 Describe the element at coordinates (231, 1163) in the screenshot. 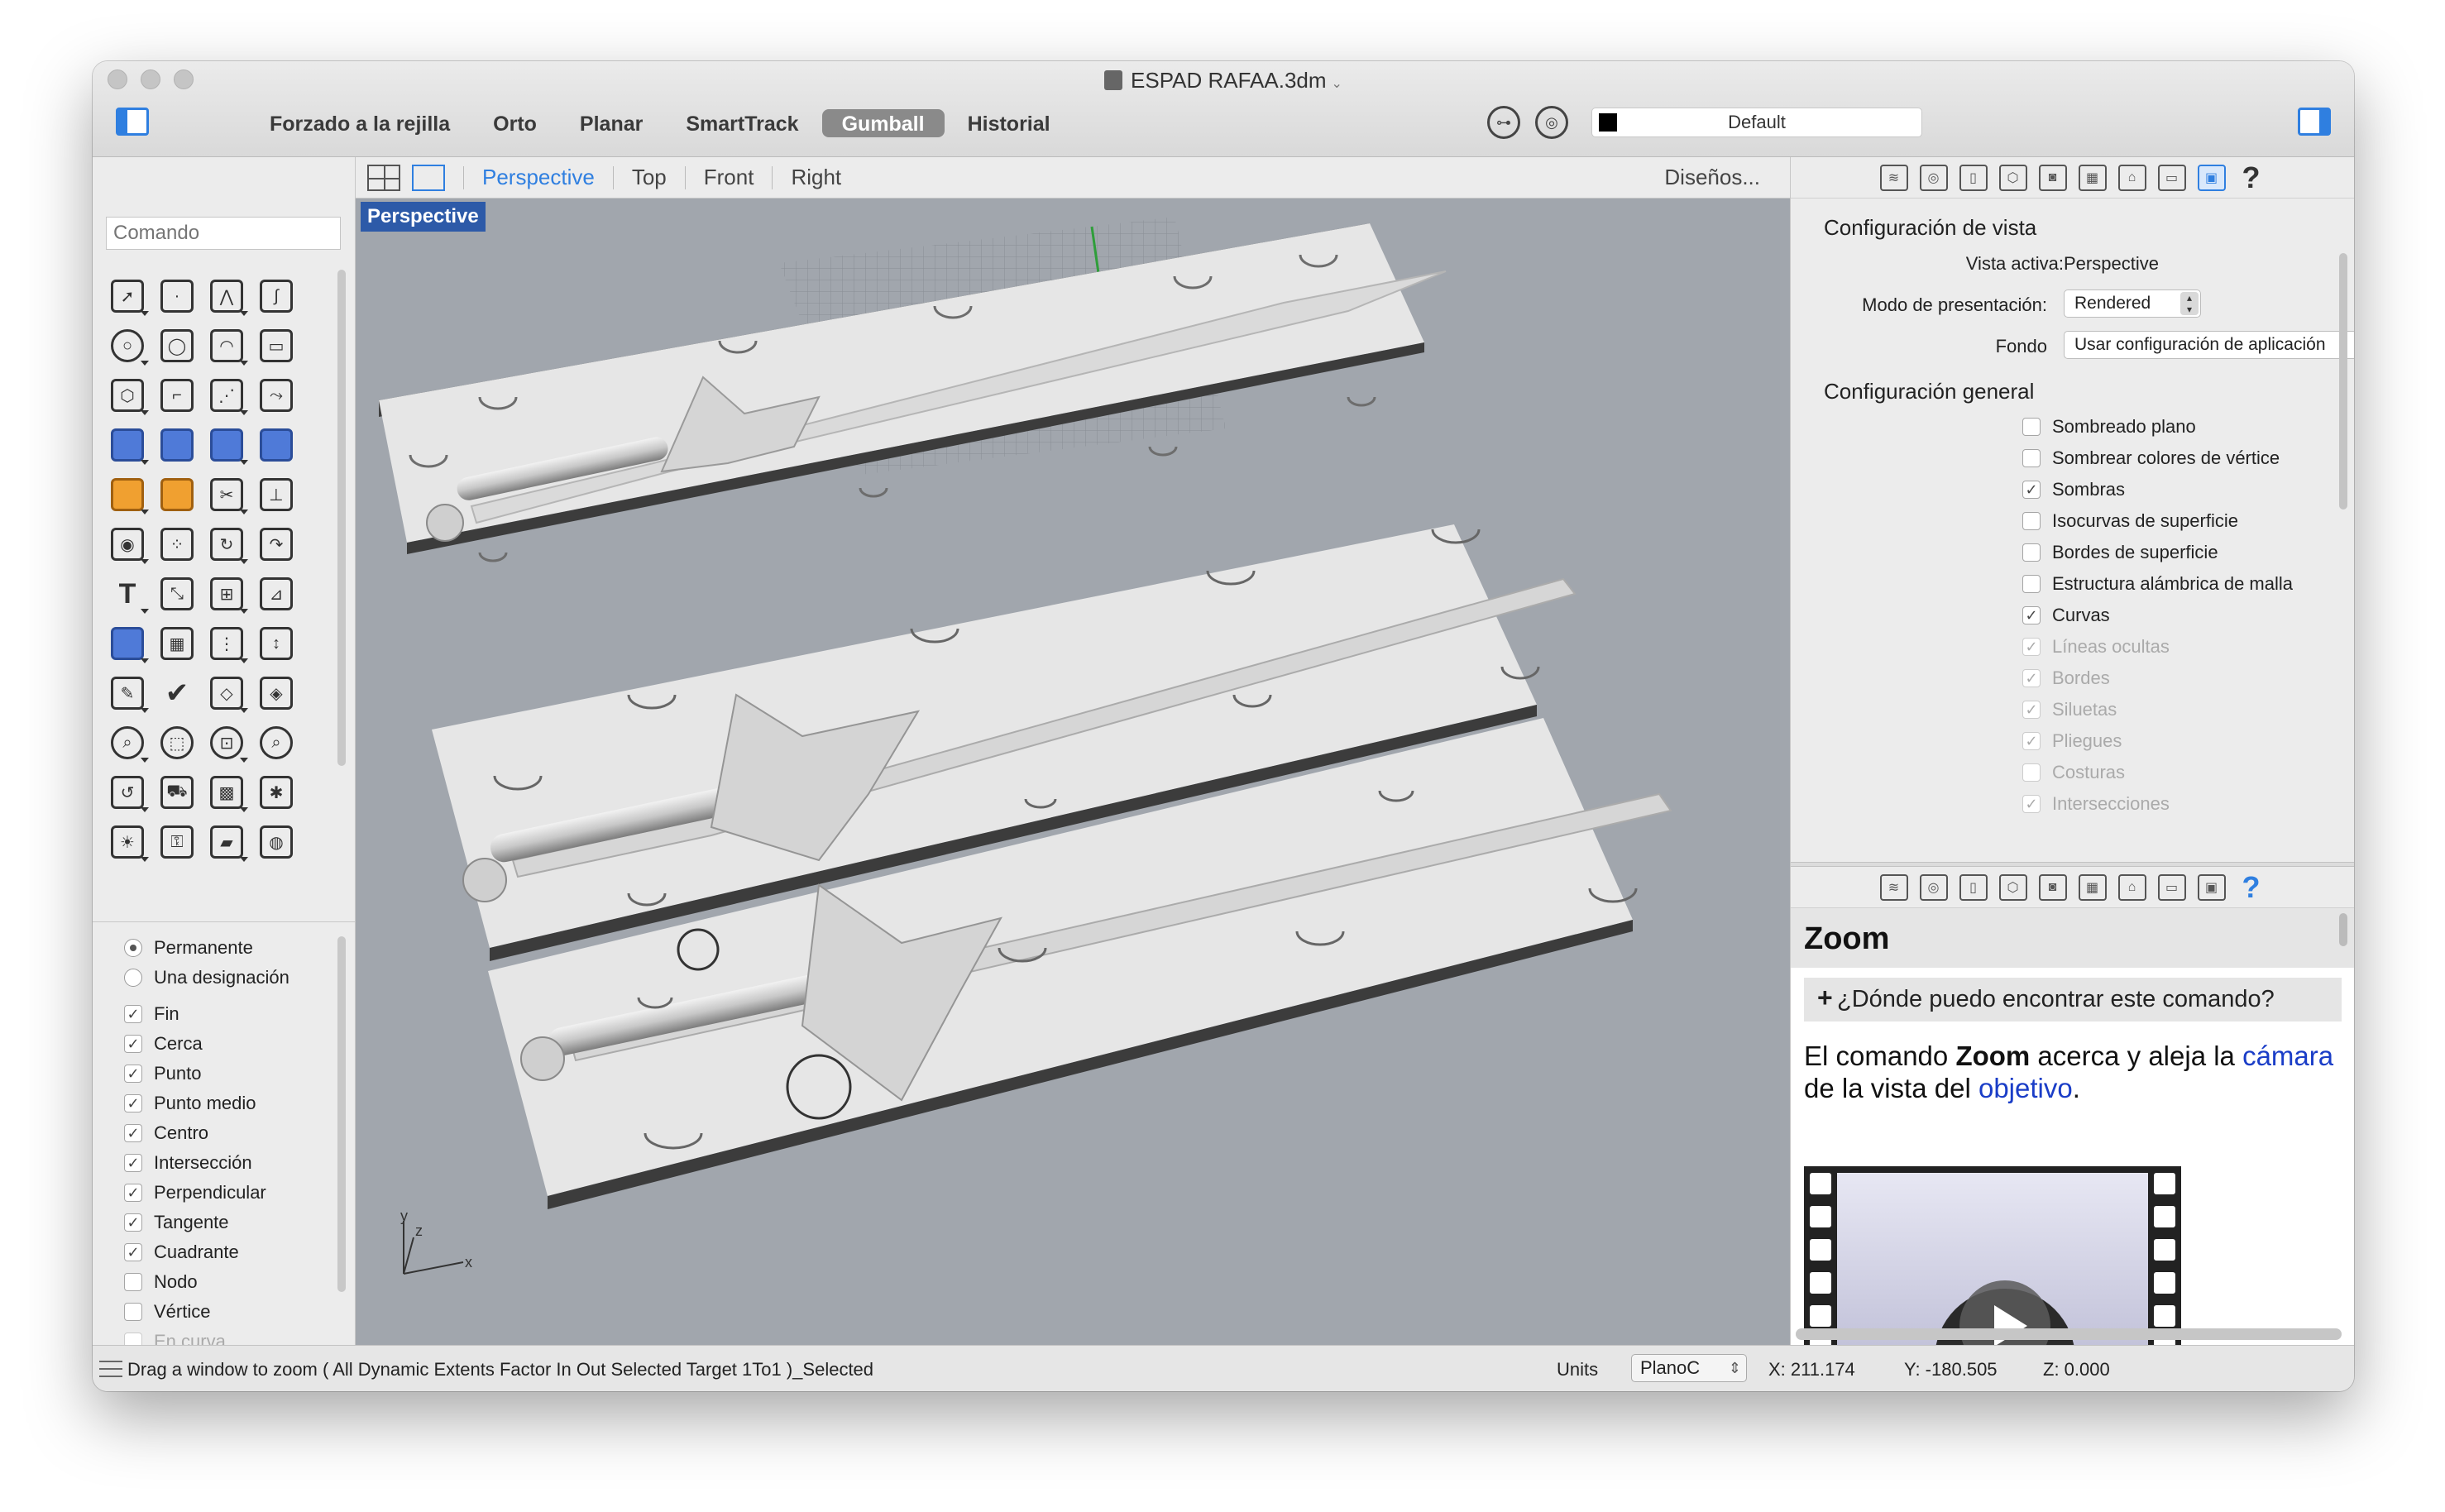

I see `osnap-option: ✓ Intersección` at that location.